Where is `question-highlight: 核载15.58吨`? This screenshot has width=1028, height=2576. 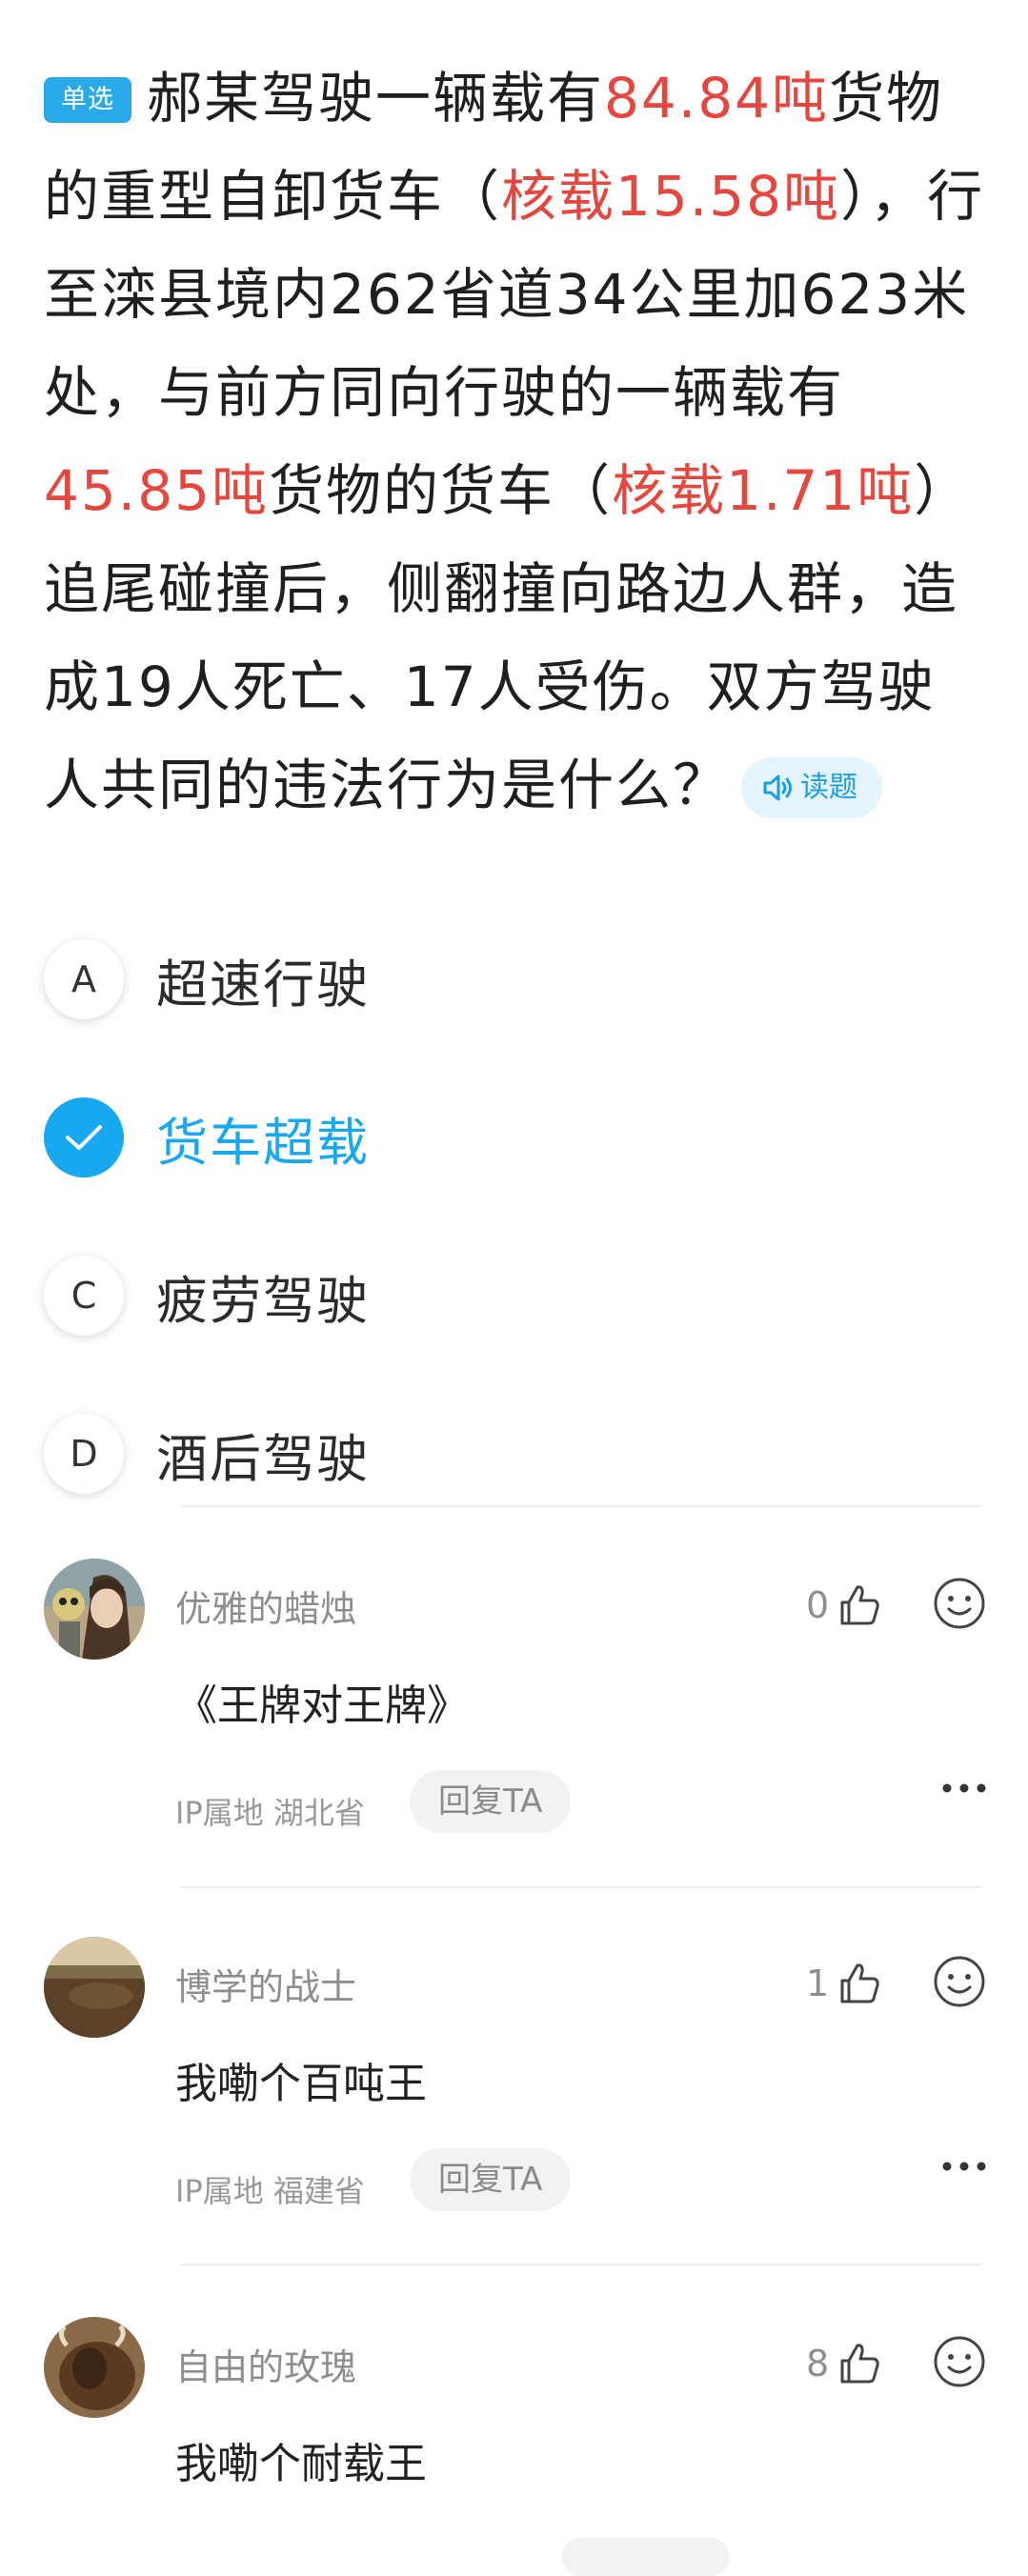 question-highlight: 核载15.58吨 is located at coordinates (671, 197).